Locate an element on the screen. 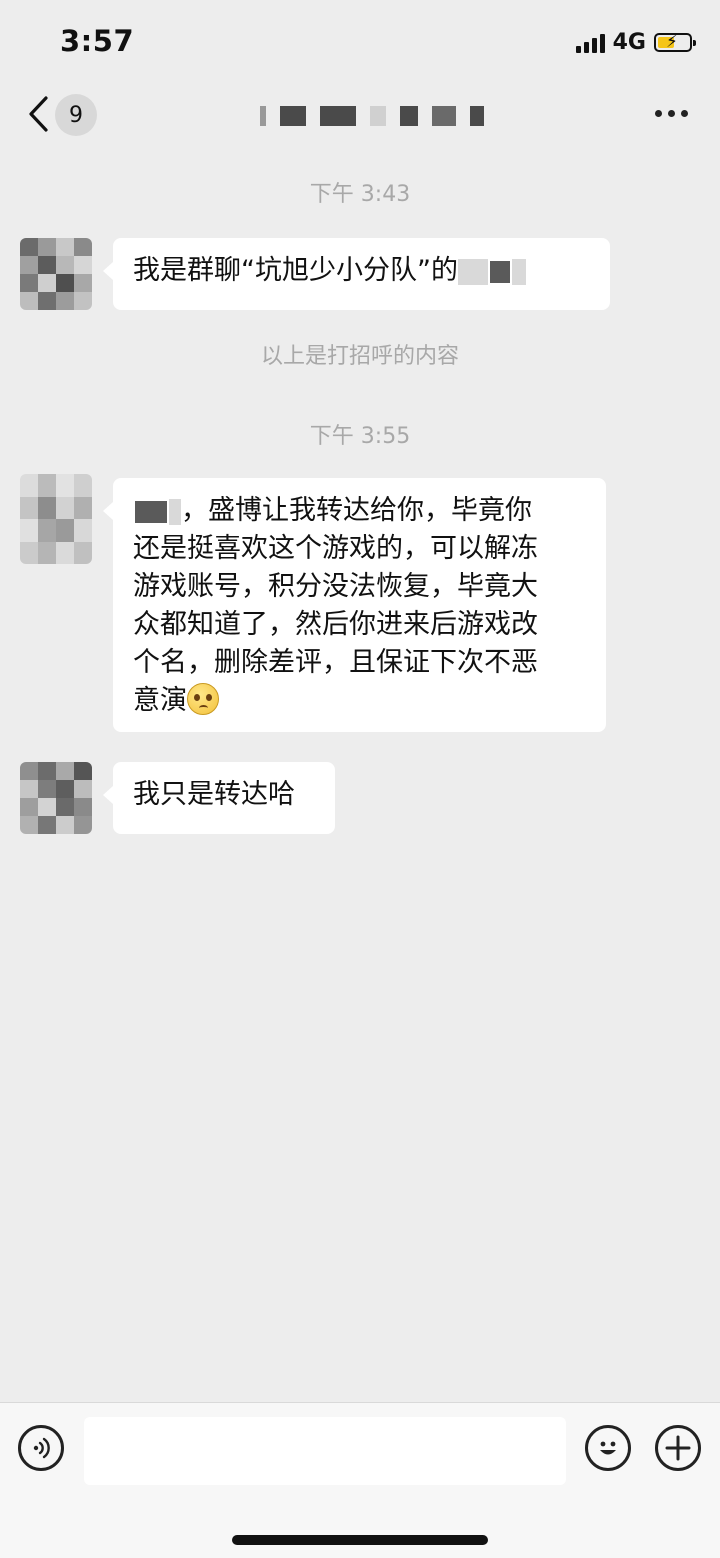 The width and height of the screenshot is (720, 1558). system-note: 以上是打招呼的内容 is located at coordinates (359, 356).